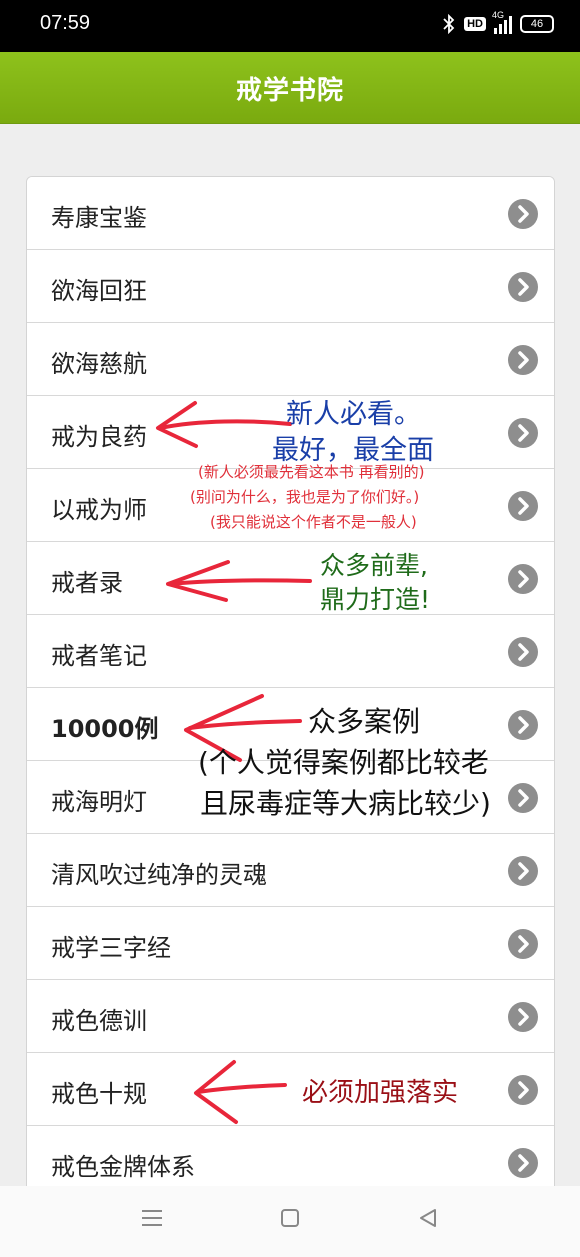 The image size is (580, 1257). I want to click on app-bar: 戒学书院, so click(290, 88).